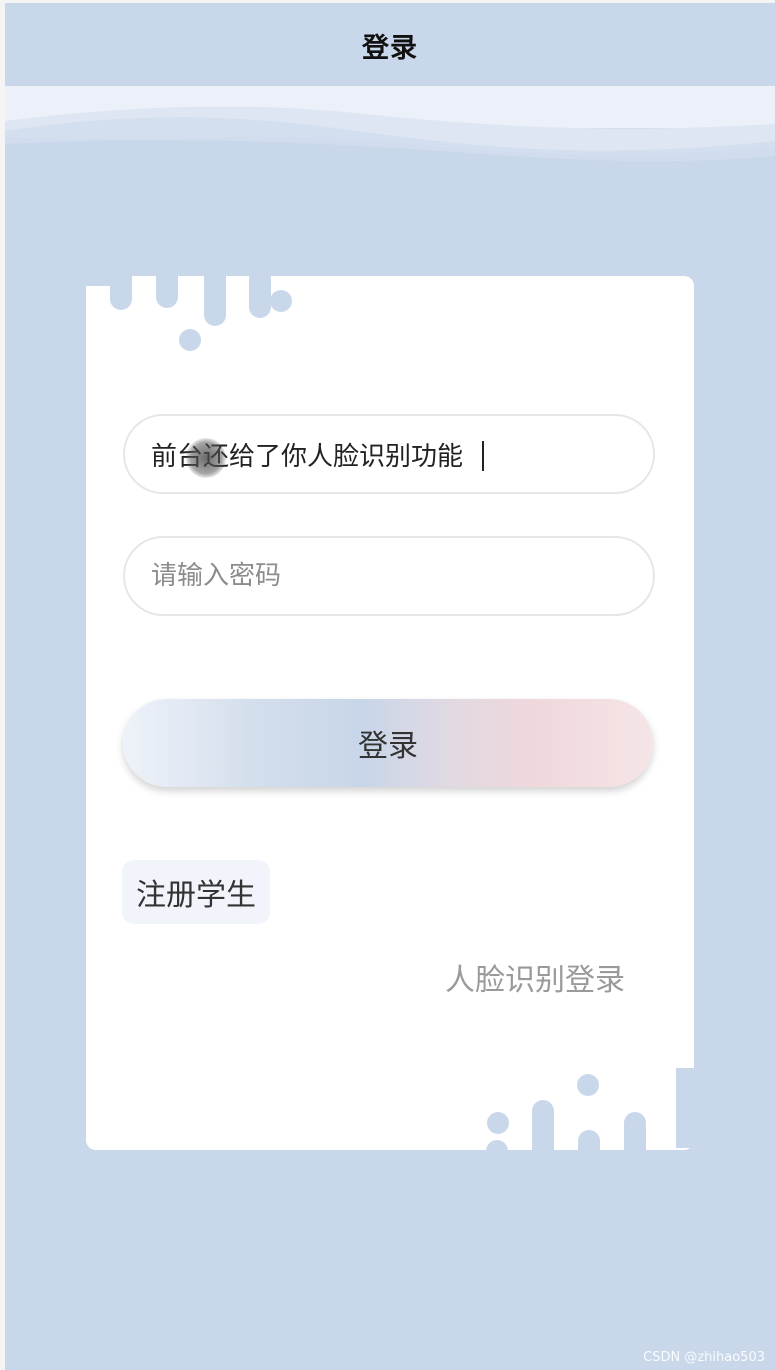 Image resolution: width=775 pixels, height=1370 pixels. I want to click on app-header: 登录, so click(390, 45).